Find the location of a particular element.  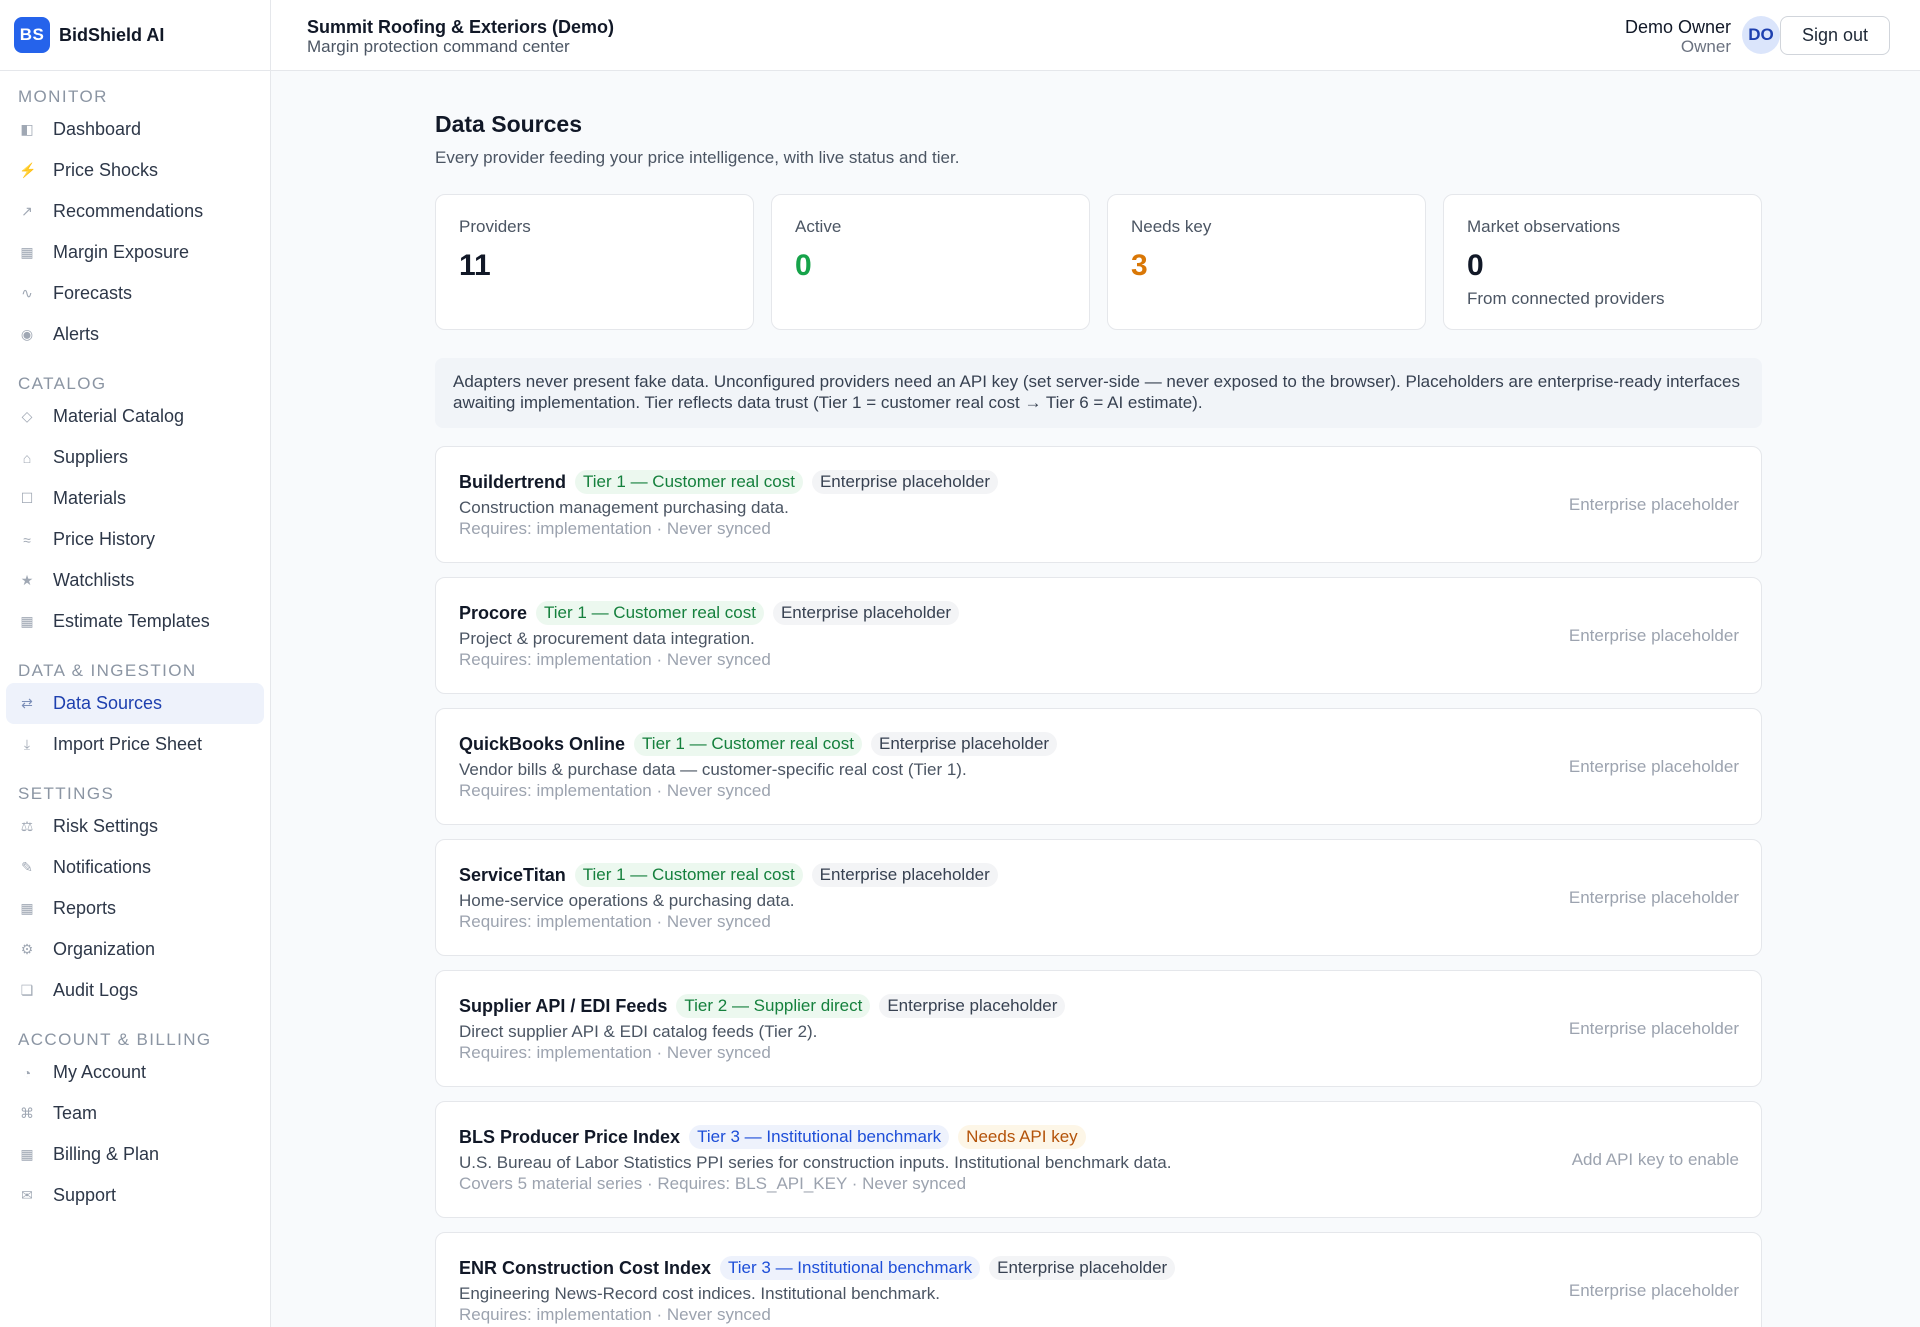

sidebar-item-support: ✉ Support is located at coordinates (135, 1195).